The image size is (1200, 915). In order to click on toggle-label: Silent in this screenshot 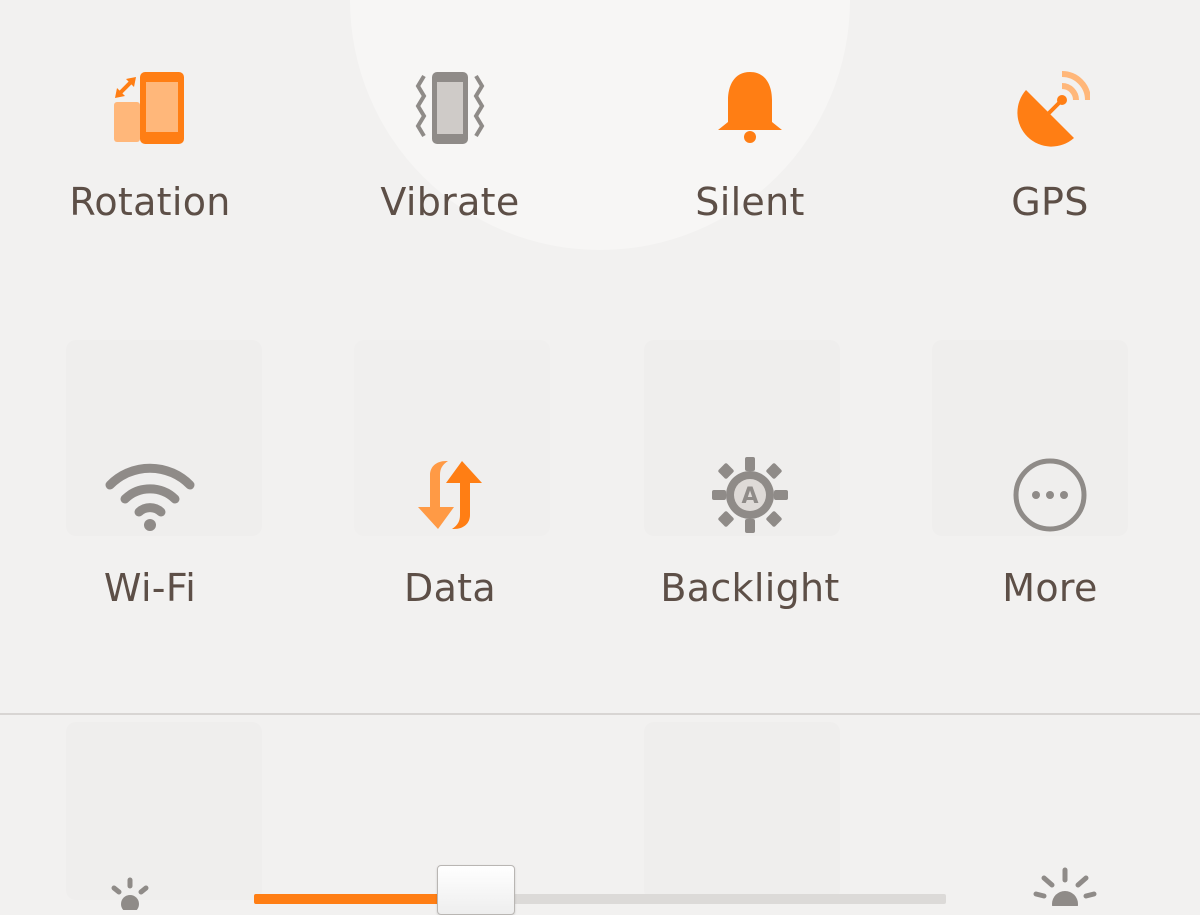, I will do `click(750, 202)`.